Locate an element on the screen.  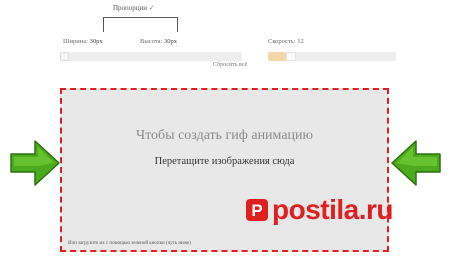
speed-label: Скорость: 12 is located at coordinates (286, 41).